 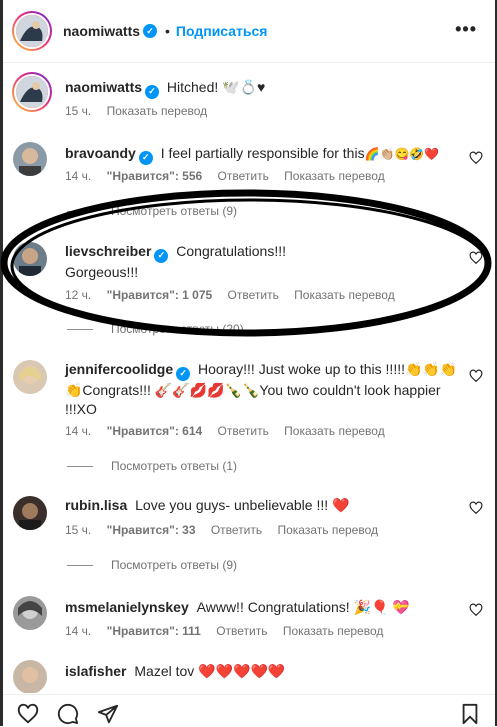 What do you see at coordinates (119, 369) in the screenshot?
I see `comment-username: jennifercoolidge` at bounding box center [119, 369].